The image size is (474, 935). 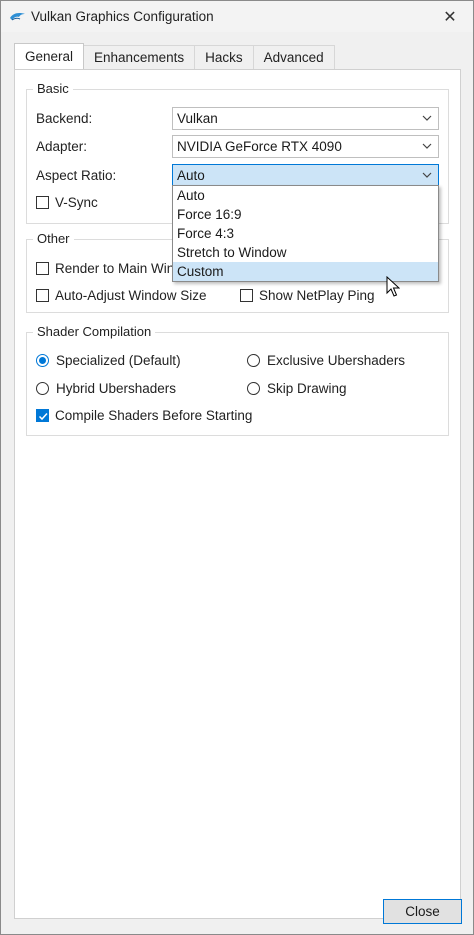 I want to click on hybrid-ubershaders-radio: Hybrid Ubershaders, so click(x=106, y=388).